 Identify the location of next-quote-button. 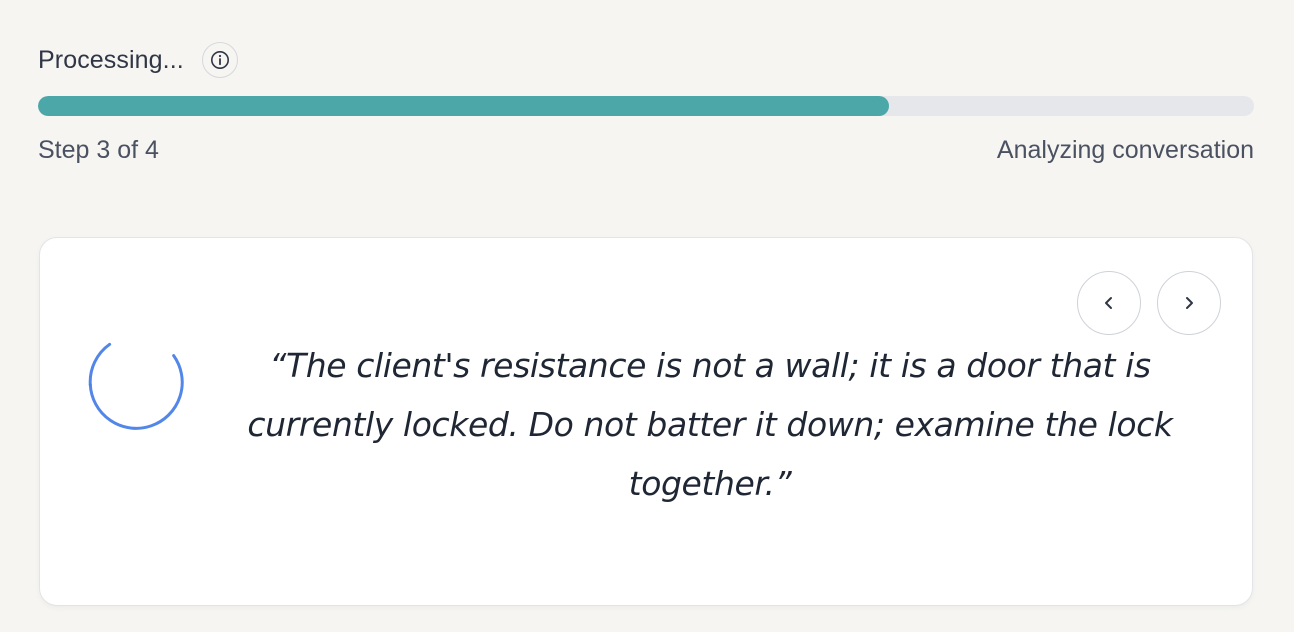
(1189, 303).